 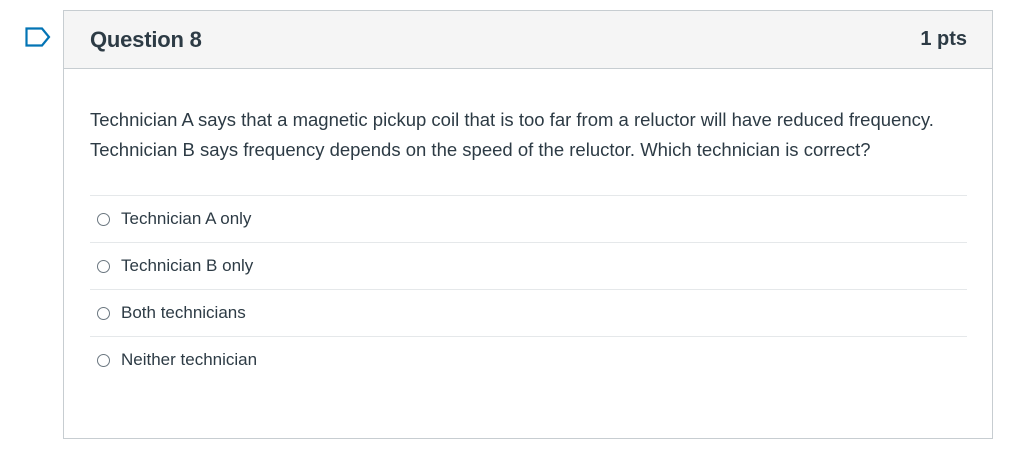 I want to click on answer-label: Neither technician, so click(x=189, y=360).